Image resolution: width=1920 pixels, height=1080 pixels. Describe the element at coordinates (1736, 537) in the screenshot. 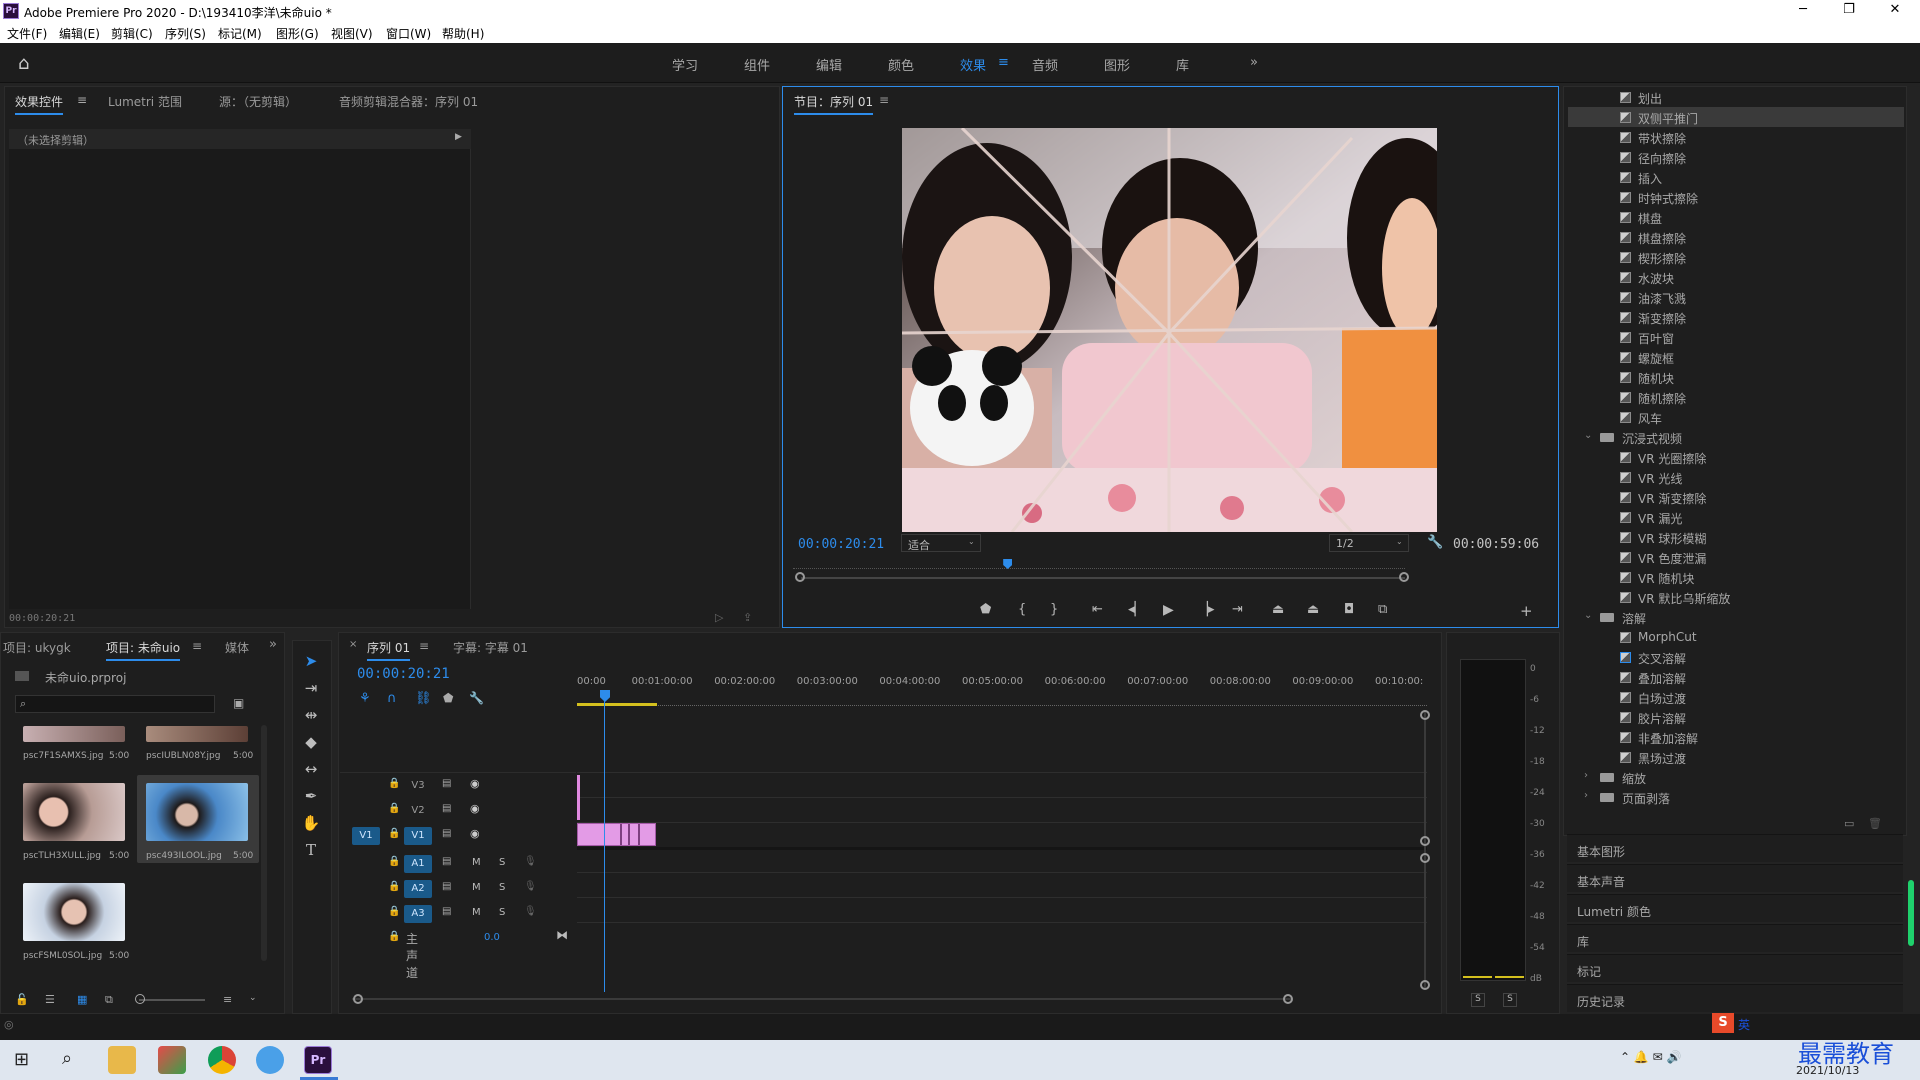

I see `effect-item: VR 球形模糊` at that location.